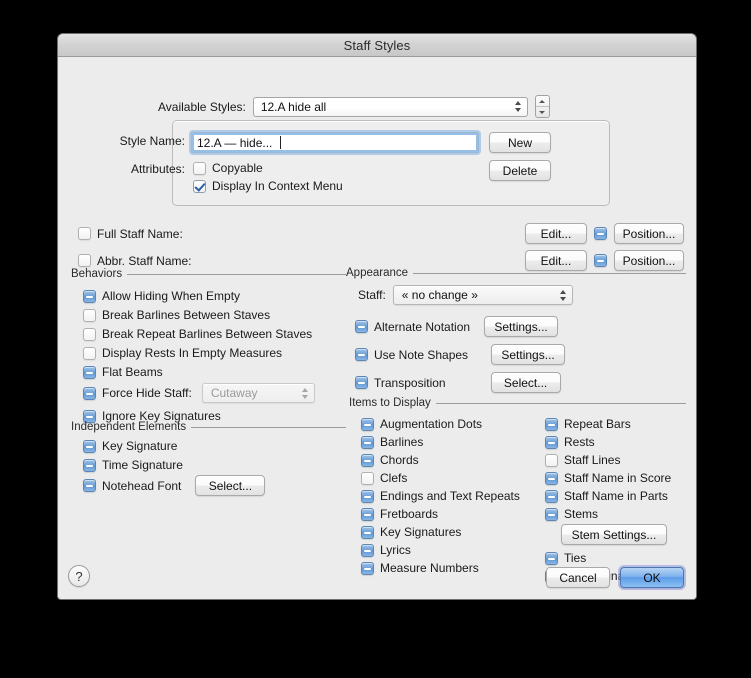 This screenshot has height=678, width=751. Describe the element at coordinates (157, 169) in the screenshot. I see `attributes-label: Attributes:` at that location.